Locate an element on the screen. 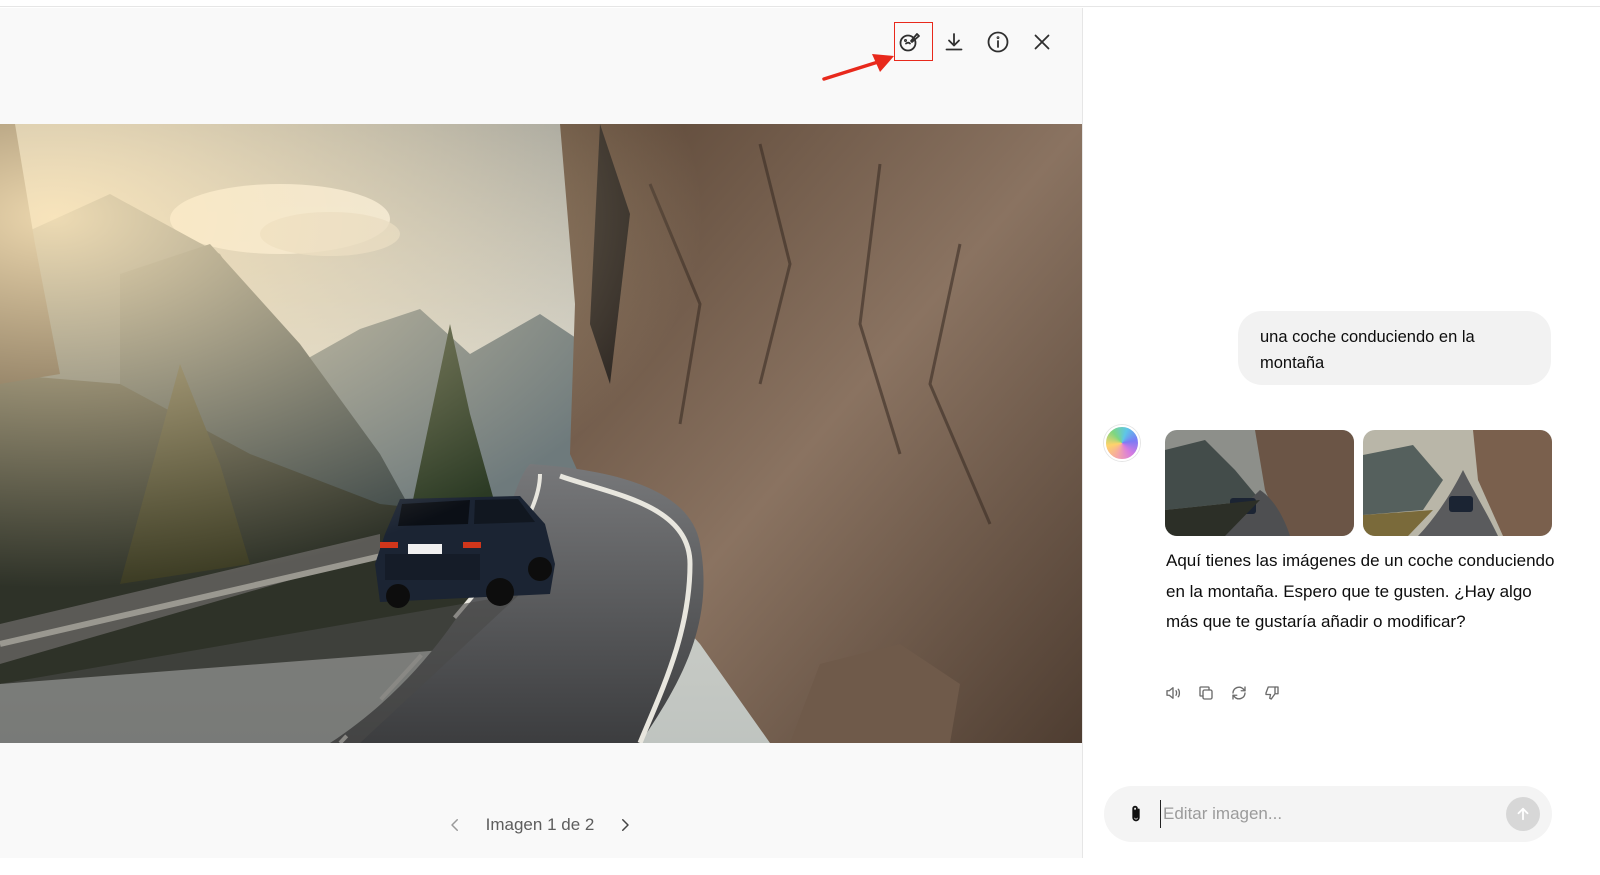 The height and width of the screenshot is (875, 1600). pager-label: Imagen 1 de 2 is located at coordinates (540, 824).